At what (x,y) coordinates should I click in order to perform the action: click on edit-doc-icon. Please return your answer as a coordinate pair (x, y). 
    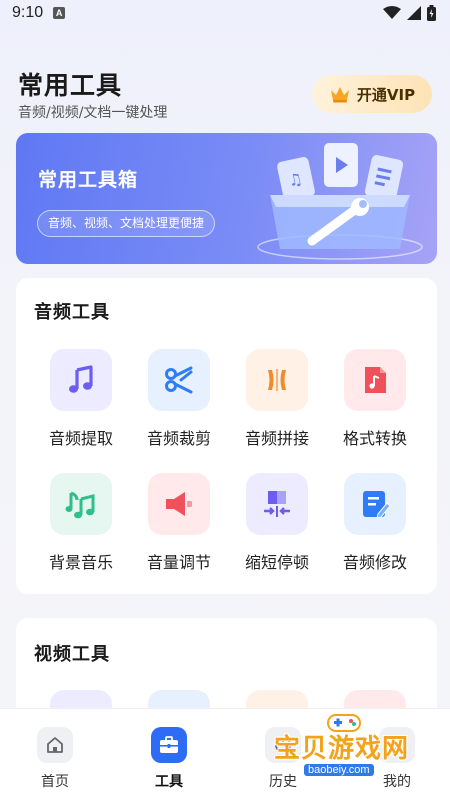
    Looking at the image, I should click on (377, 505).